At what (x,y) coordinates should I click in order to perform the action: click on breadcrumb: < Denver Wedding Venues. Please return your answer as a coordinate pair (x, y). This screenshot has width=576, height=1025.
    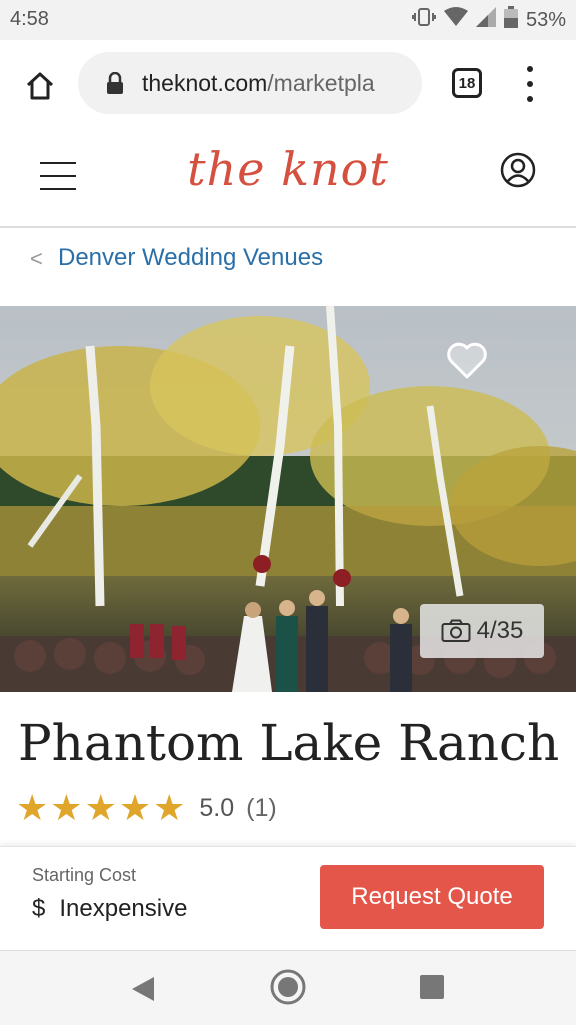
    Looking at the image, I should click on (288, 267).